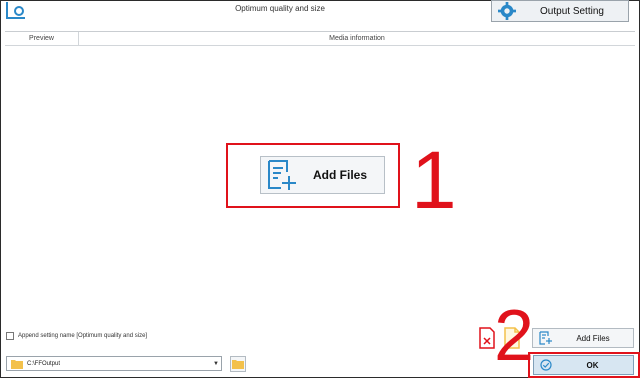 This screenshot has height=378, width=640. Describe the element at coordinates (357, 38) in the screenshot. I see `column-header-media-information: Media information` at that location.